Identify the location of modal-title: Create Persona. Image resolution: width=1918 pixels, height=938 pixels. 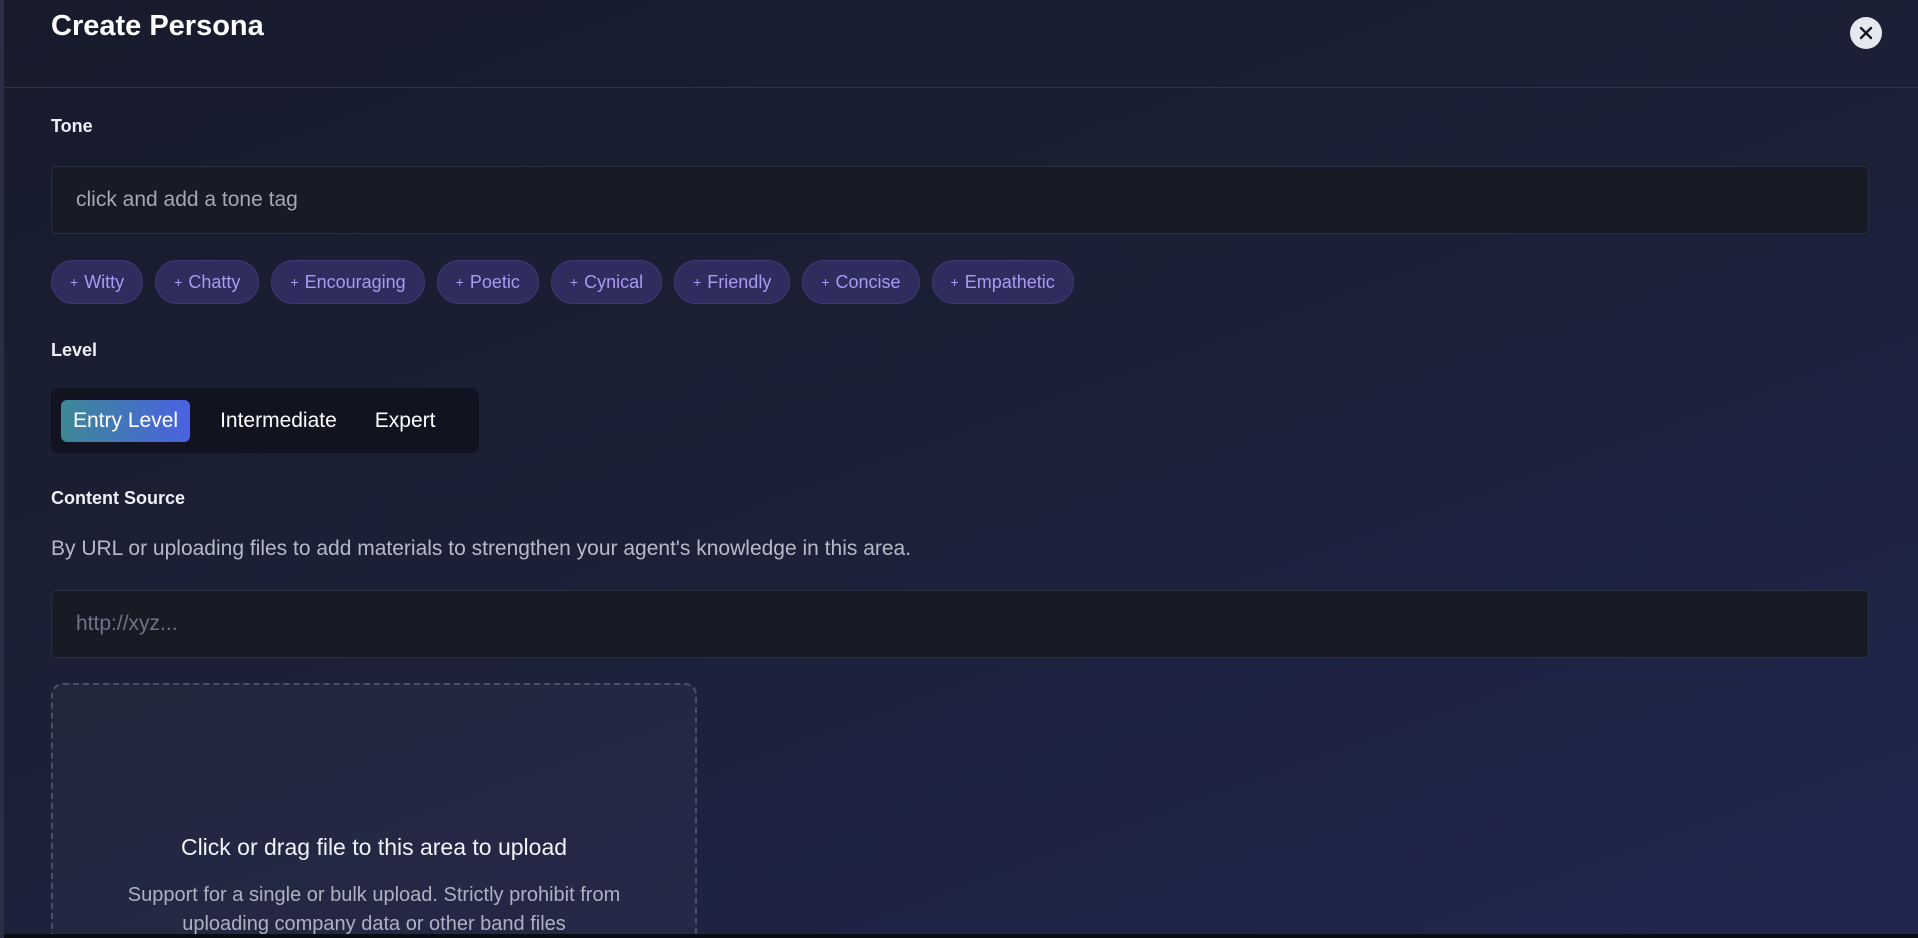
(157, 26).